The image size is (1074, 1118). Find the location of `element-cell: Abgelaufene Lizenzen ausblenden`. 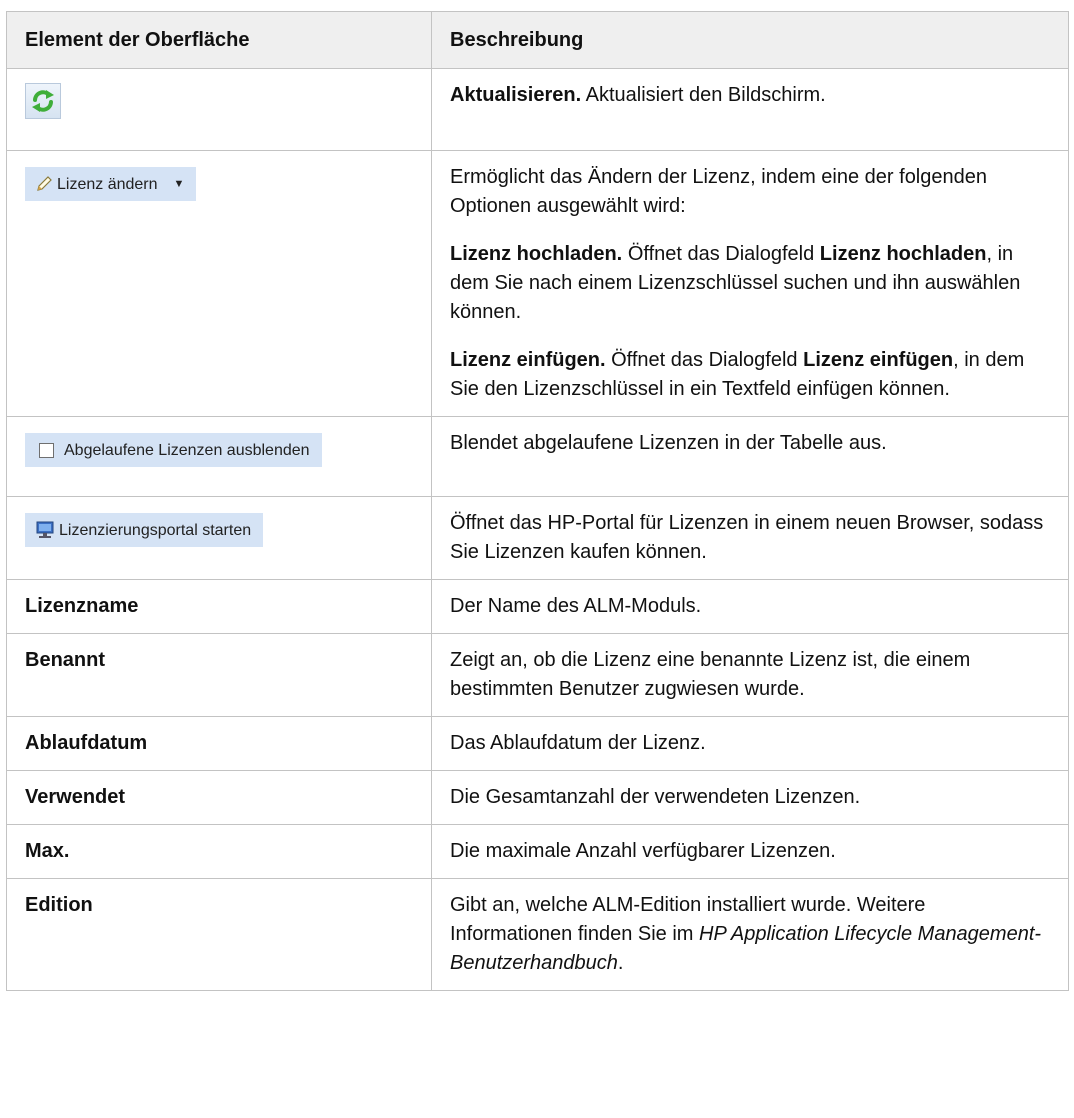

element-cell: Abgelaufene Lizenzen ausblenden is located at coordinates (219, 456).